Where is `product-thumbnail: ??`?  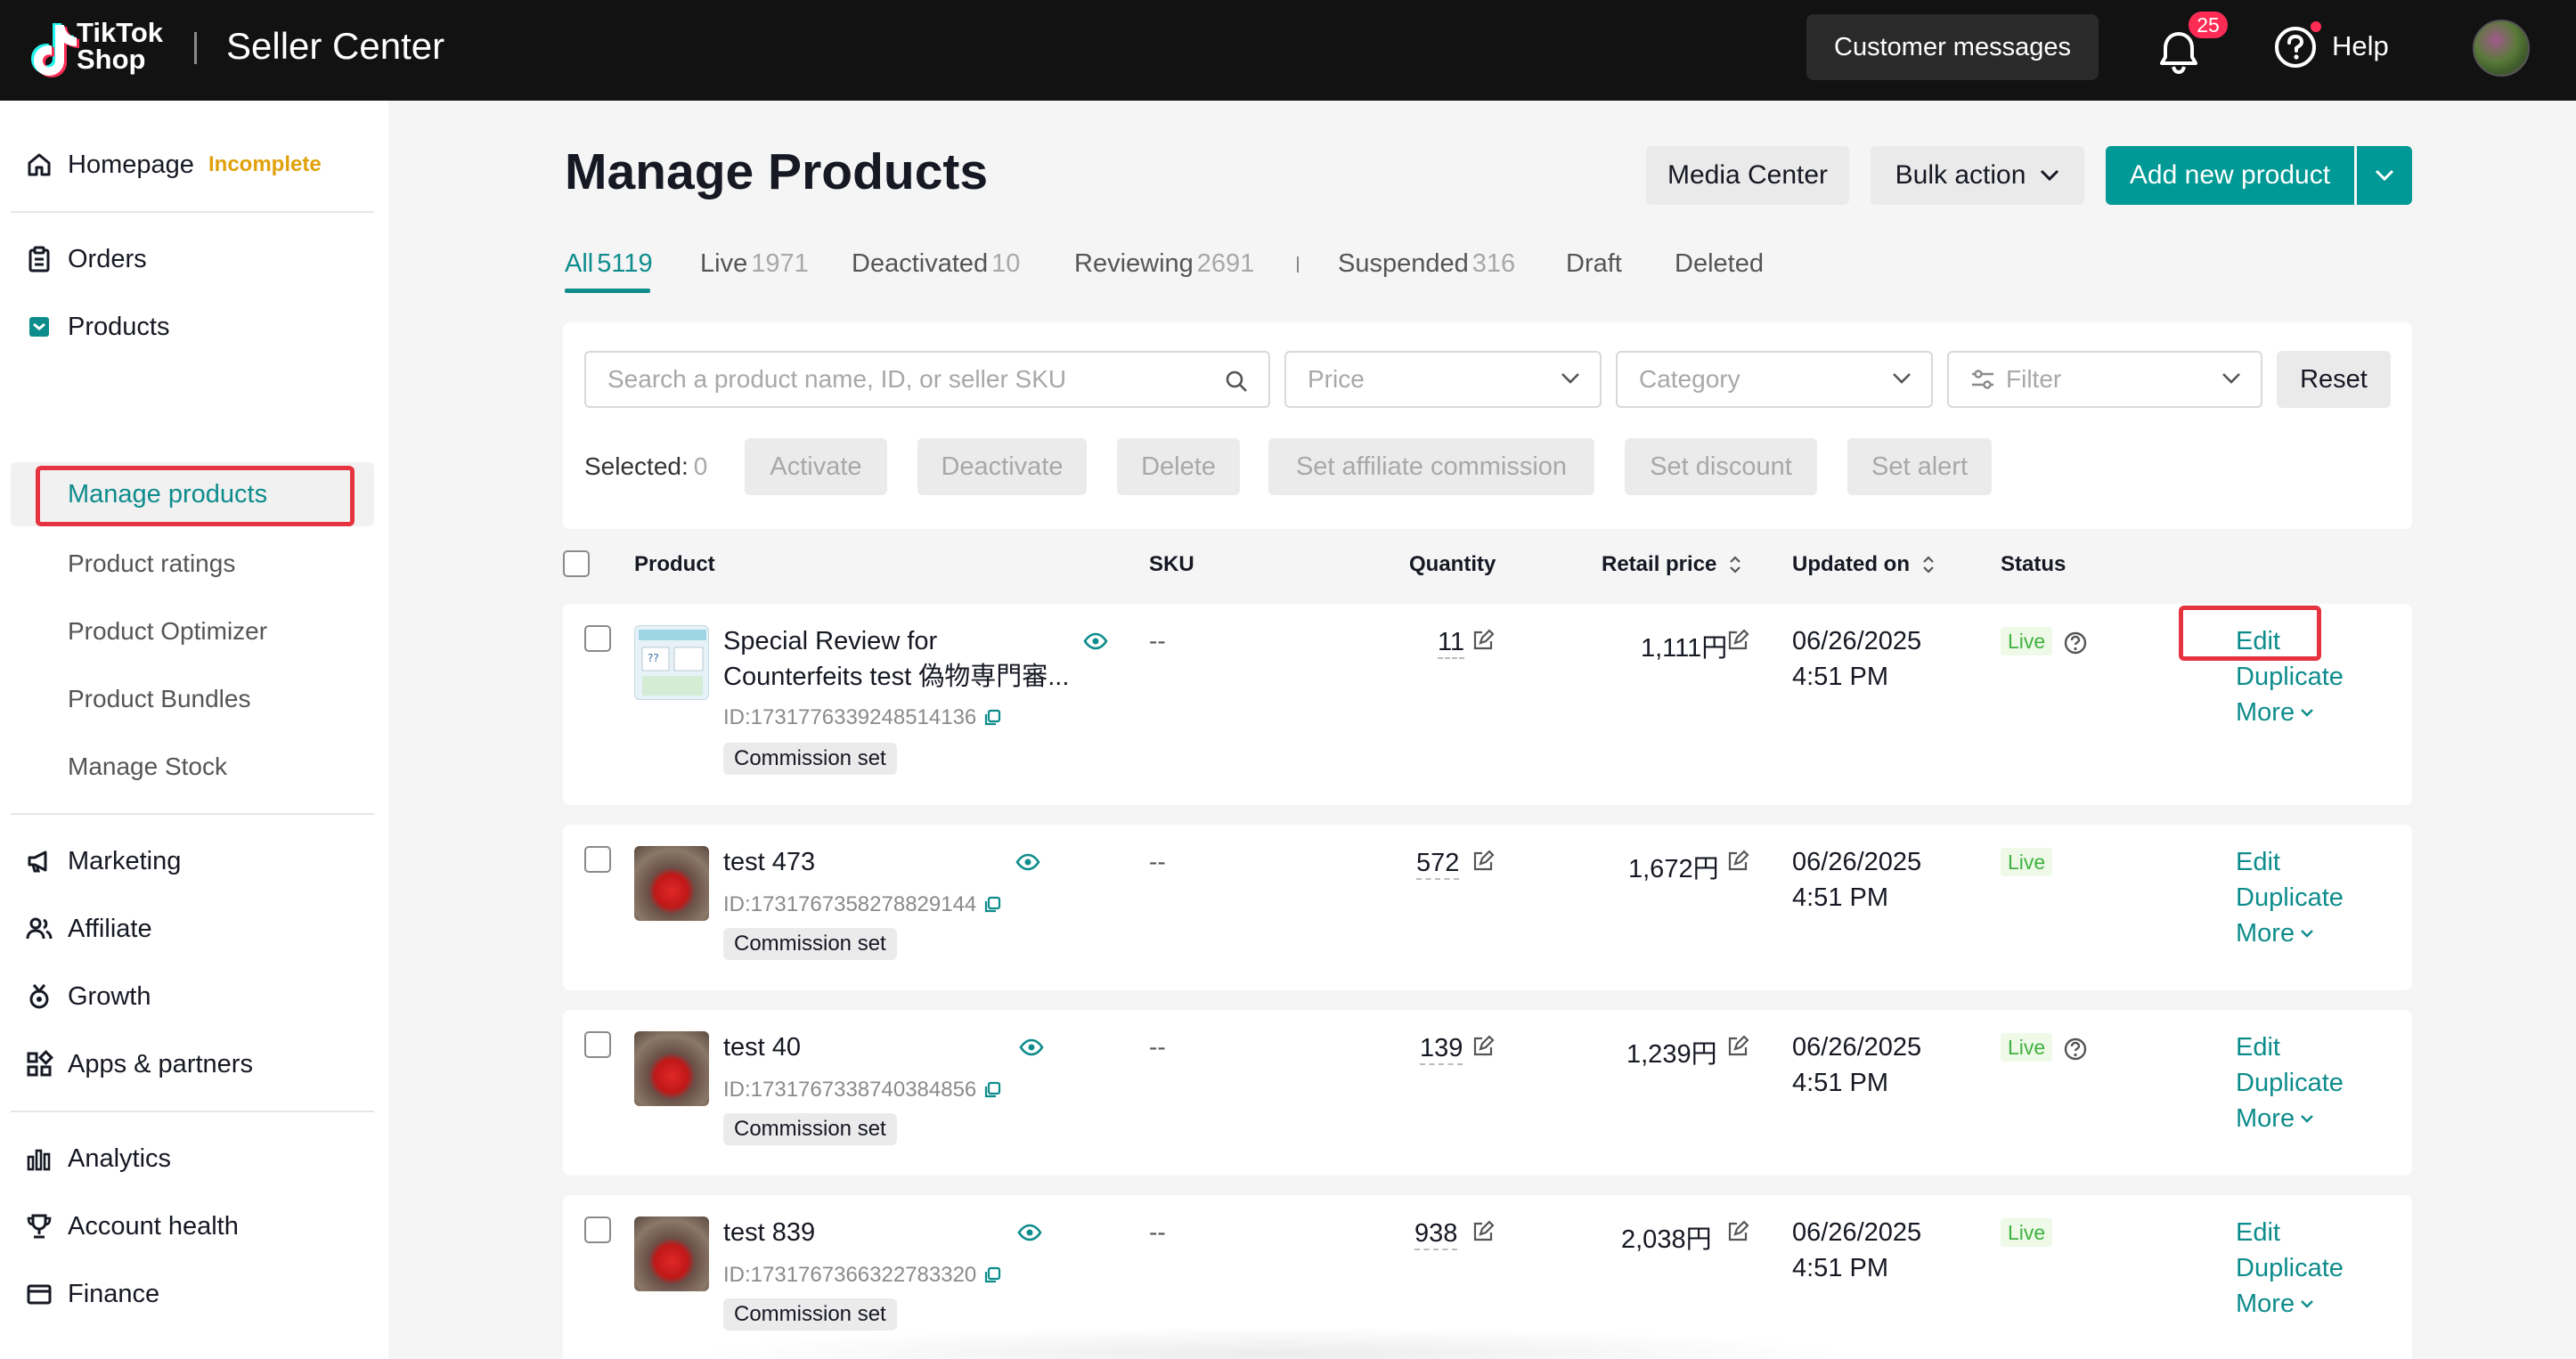 product-thumbnail: ?? is located at coordinates (672, 662).